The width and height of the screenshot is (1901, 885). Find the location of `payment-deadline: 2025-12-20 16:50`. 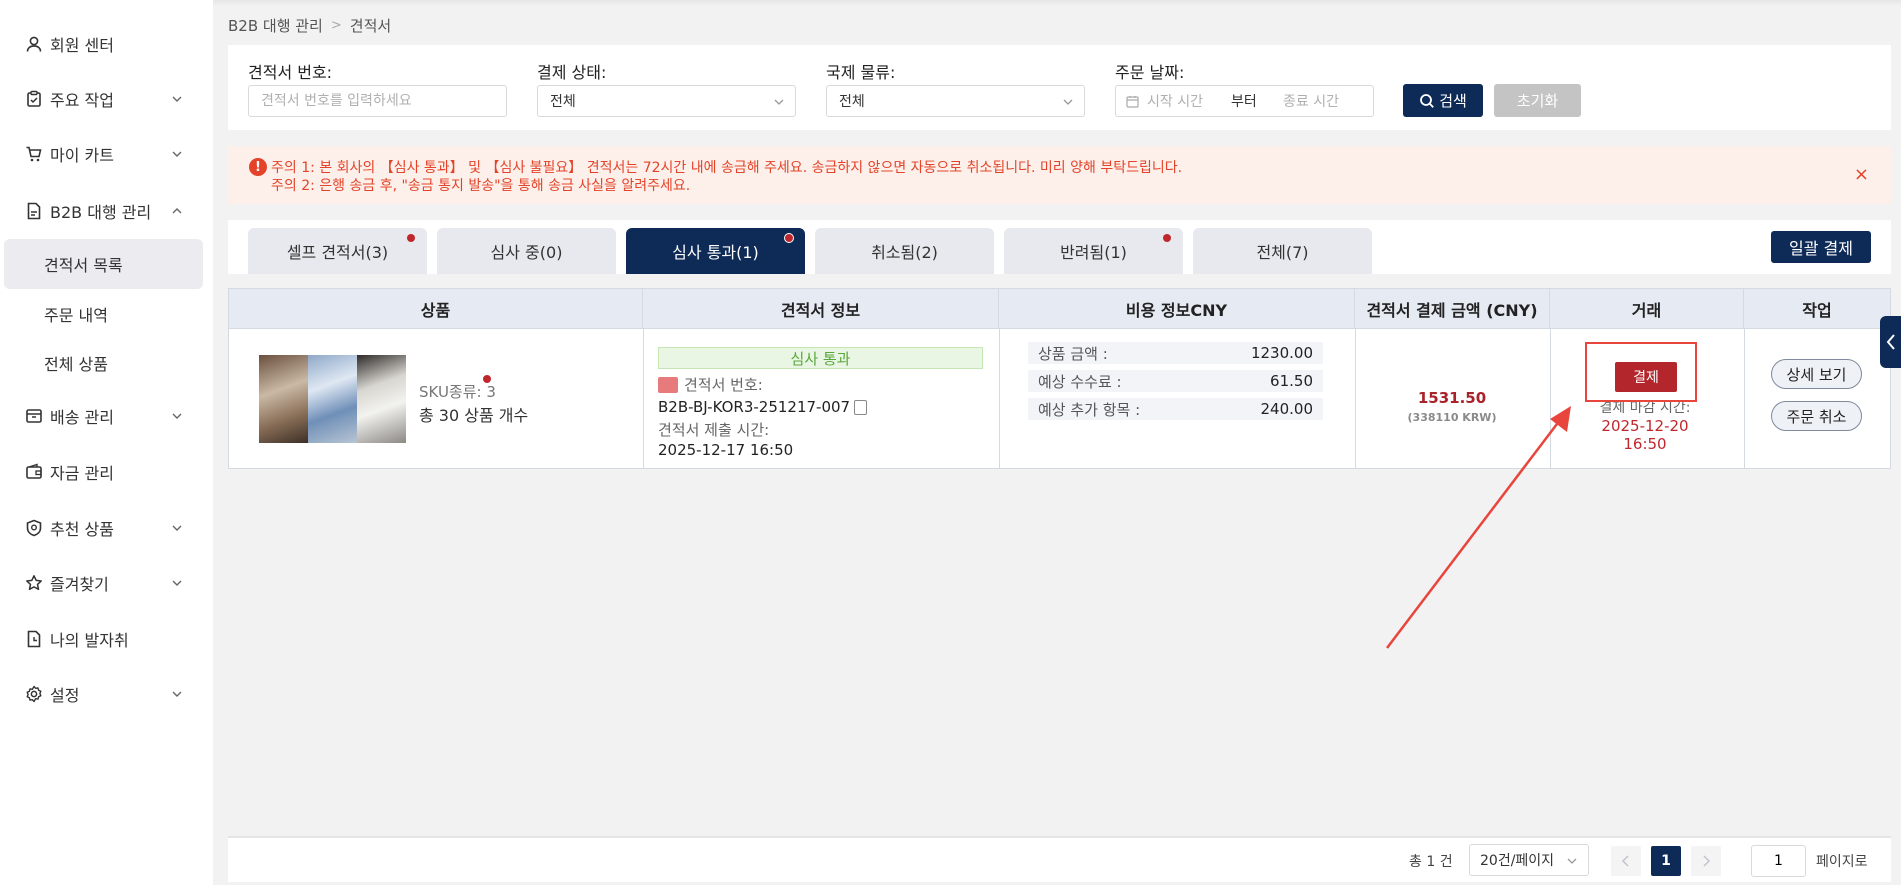

payment-deadline: 2025-12-20 16:50 is located at coordinates (1645, 435).